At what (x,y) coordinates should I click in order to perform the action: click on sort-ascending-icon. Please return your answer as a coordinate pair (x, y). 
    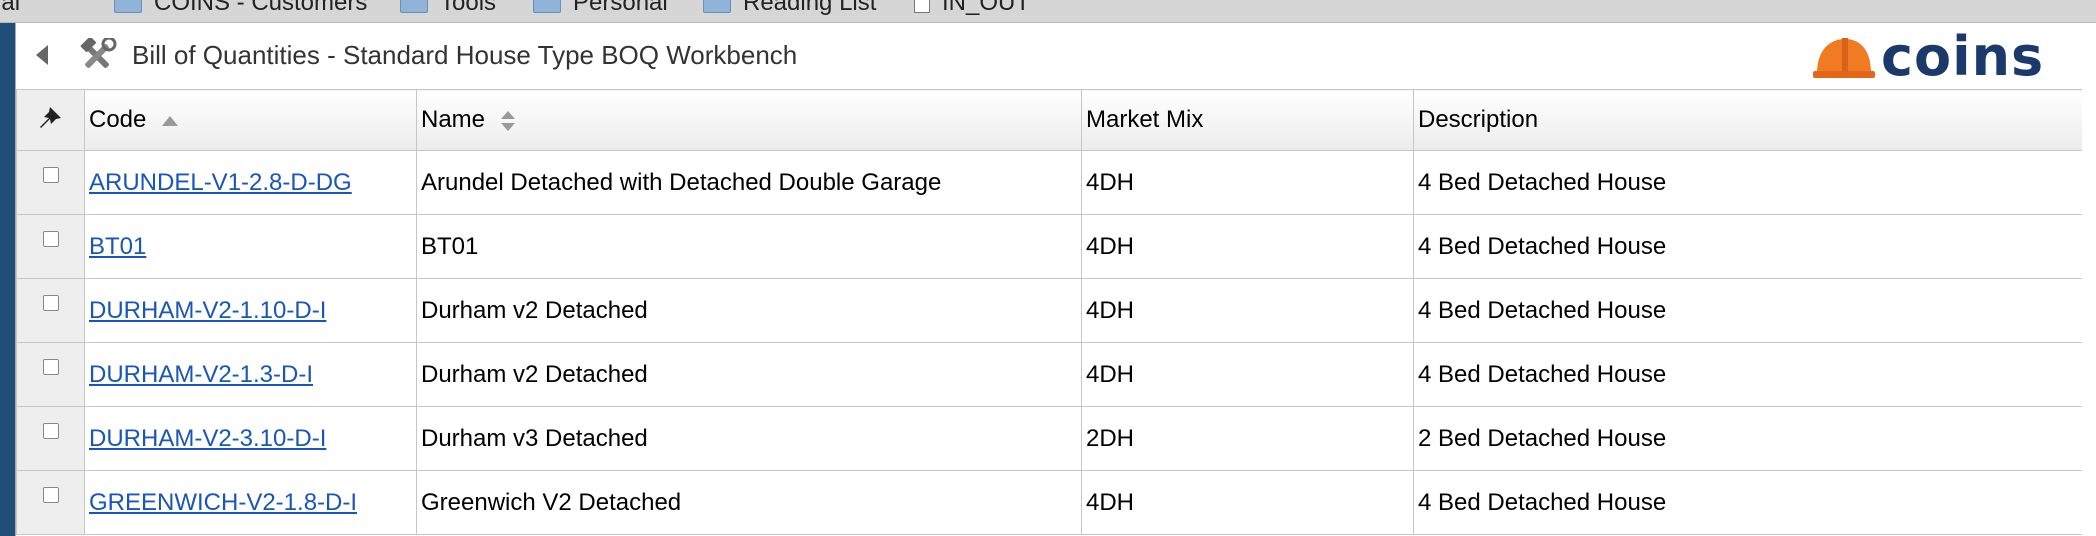
    Looking at the image, I should click on (170, 120).